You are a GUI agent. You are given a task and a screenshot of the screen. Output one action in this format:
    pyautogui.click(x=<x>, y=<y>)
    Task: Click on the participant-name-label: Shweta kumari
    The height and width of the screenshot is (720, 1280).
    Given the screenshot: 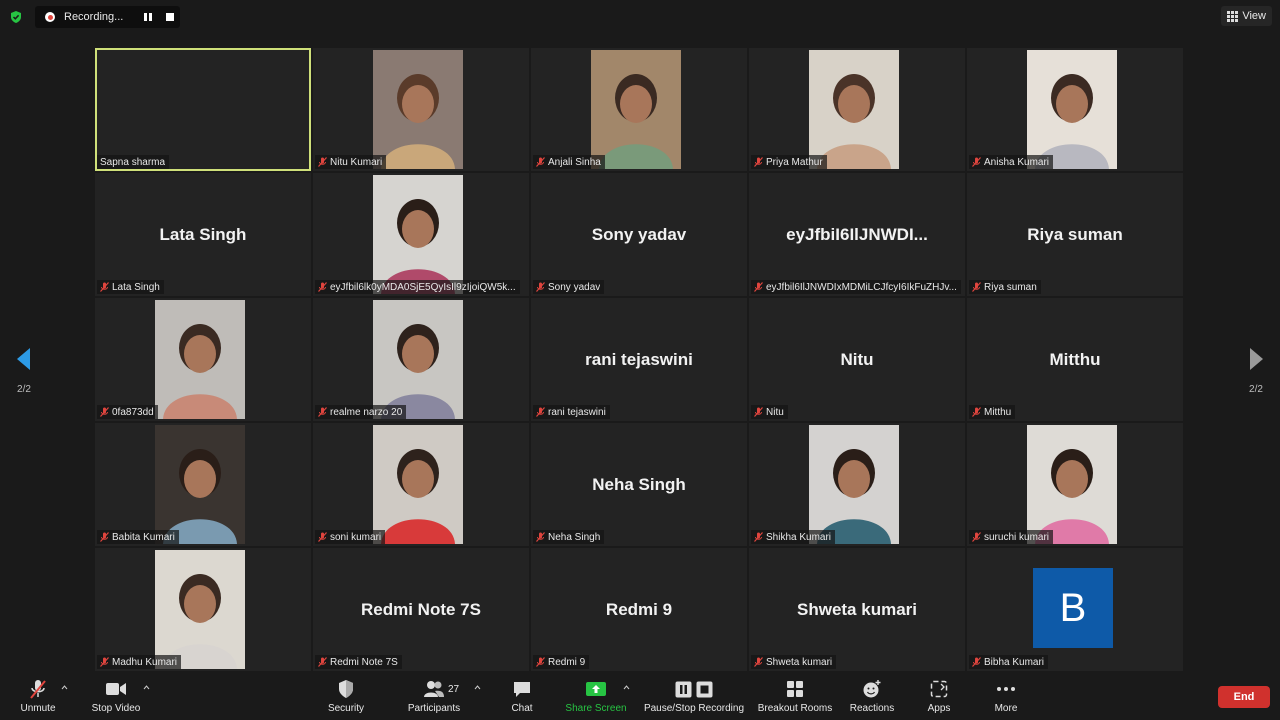 What is the action you would take?
    pyautogui.click(x=794, y=662)
    